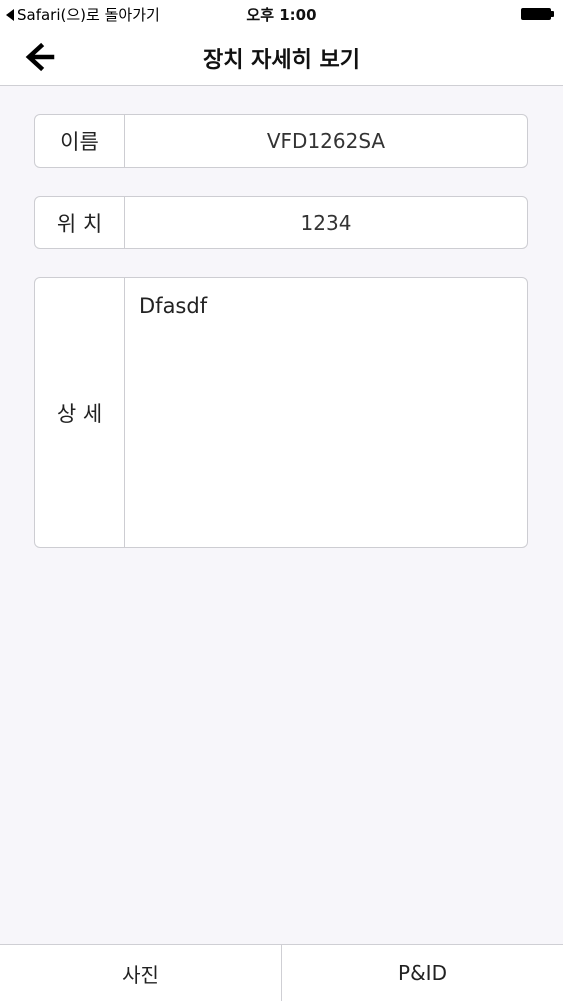 This screenshot has height=1001, width=563. I want to click on tab-pid: P&ID, so click(422, 973).